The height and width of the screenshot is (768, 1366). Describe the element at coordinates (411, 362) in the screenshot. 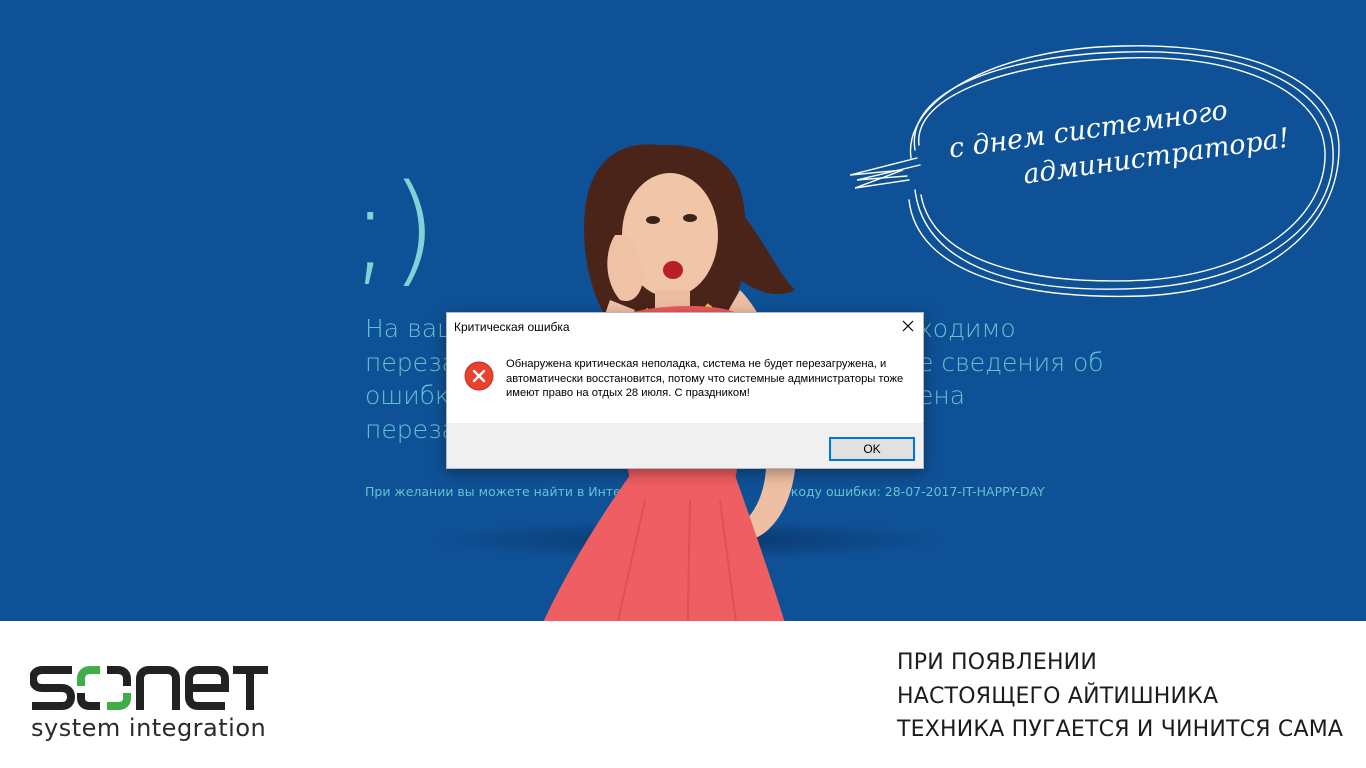

I see `bsod-line-left-2: переза` at that location.